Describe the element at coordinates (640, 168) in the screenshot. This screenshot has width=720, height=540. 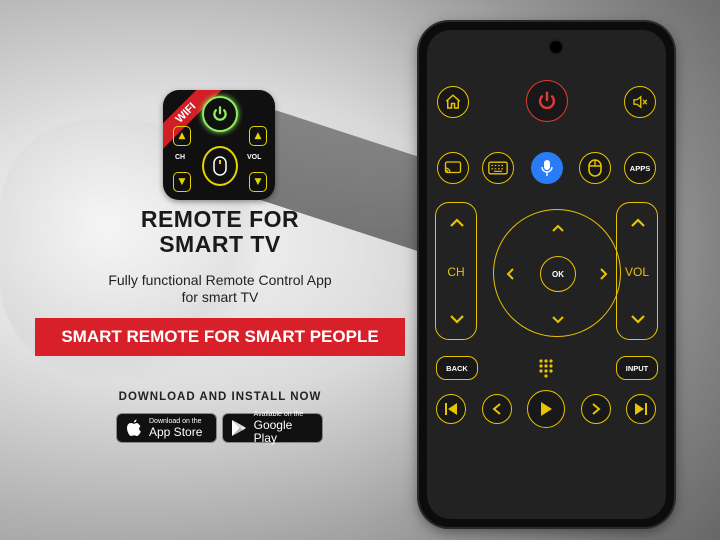
I see `apps-button: APPS` at that location.